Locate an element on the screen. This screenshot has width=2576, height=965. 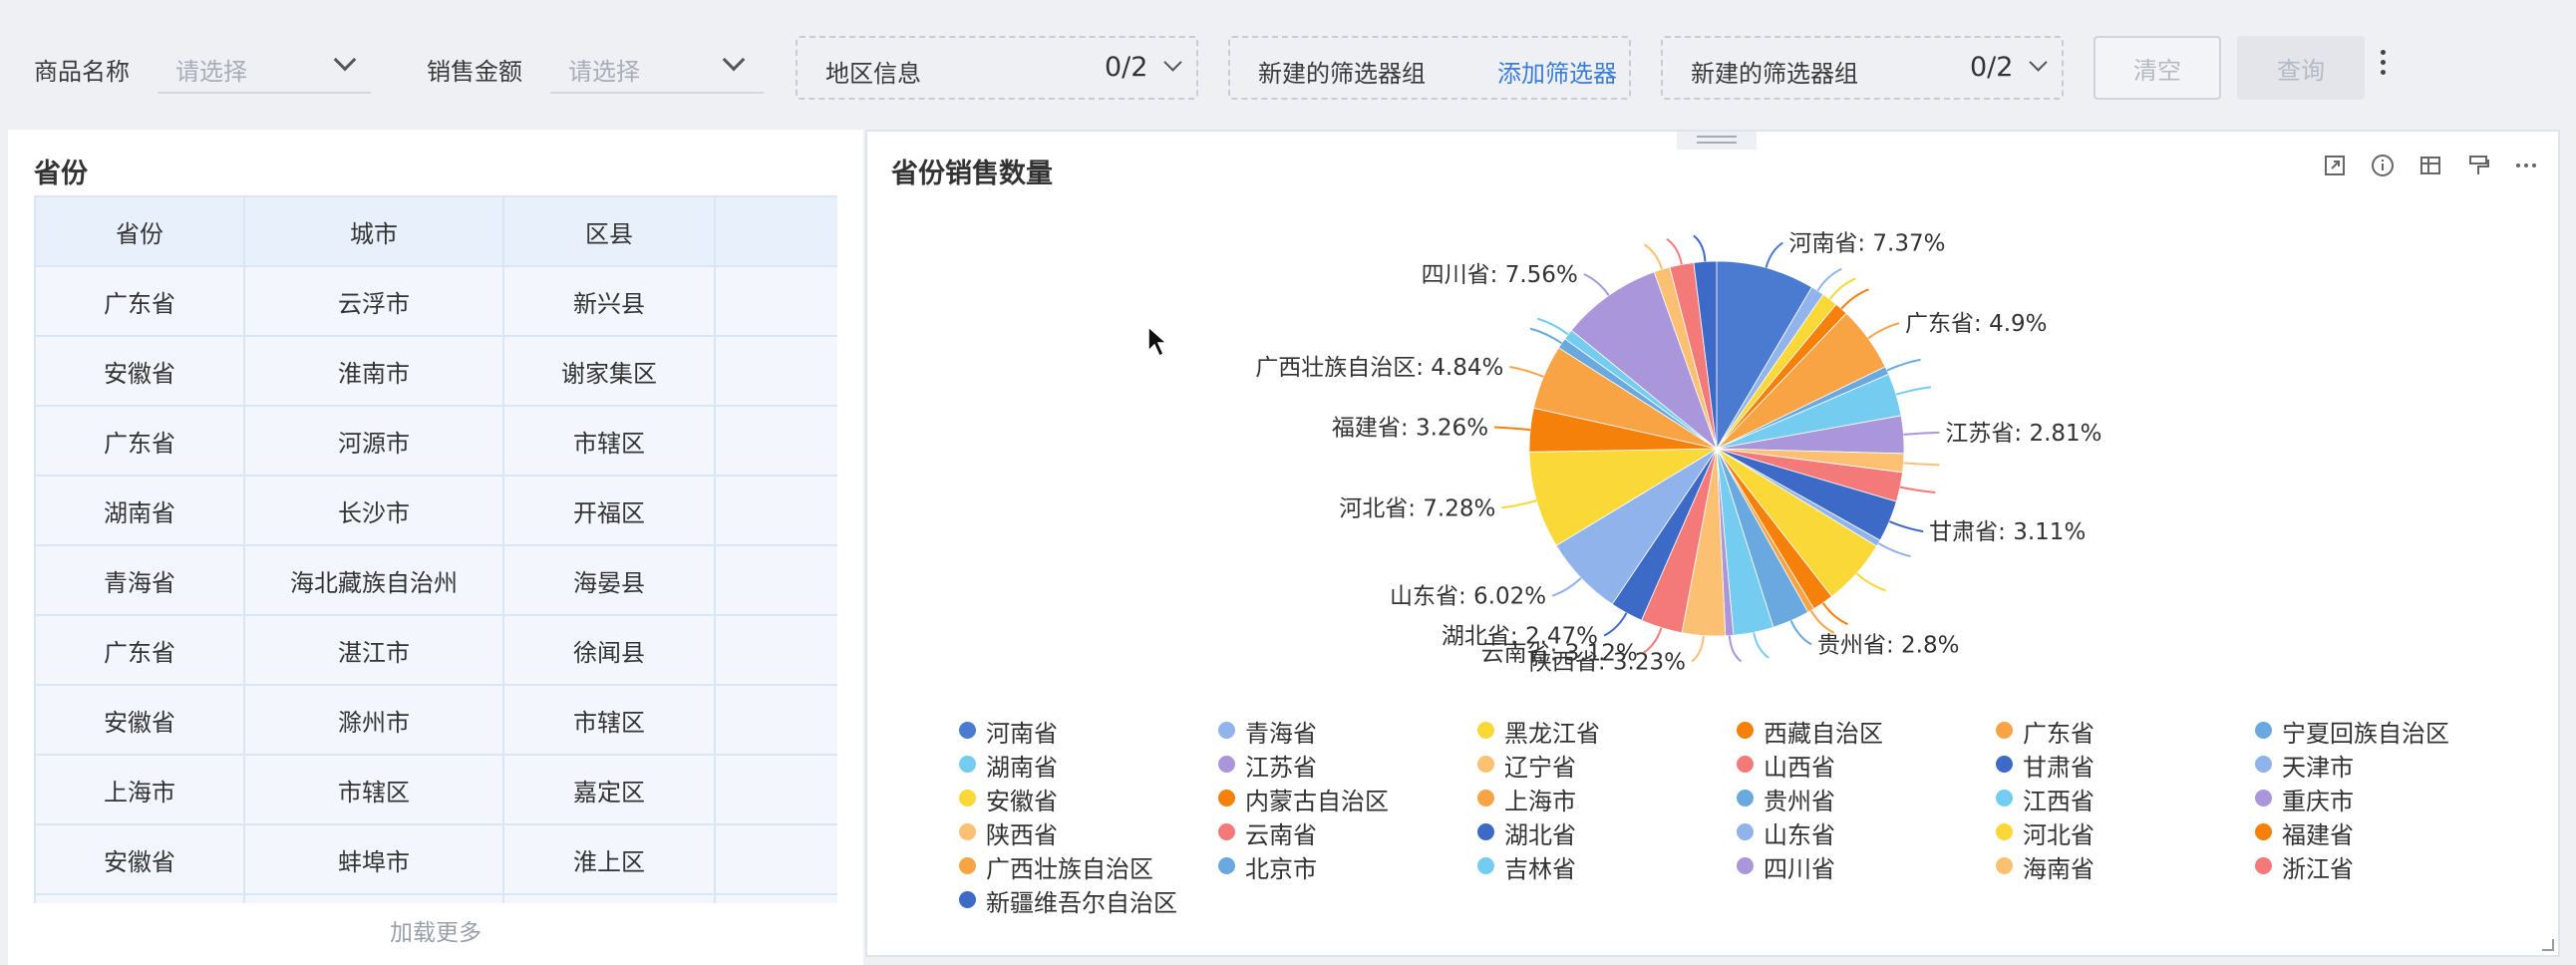
table-row: 广东省 云浮市 新兴县 is located at coordinates (435, 301).